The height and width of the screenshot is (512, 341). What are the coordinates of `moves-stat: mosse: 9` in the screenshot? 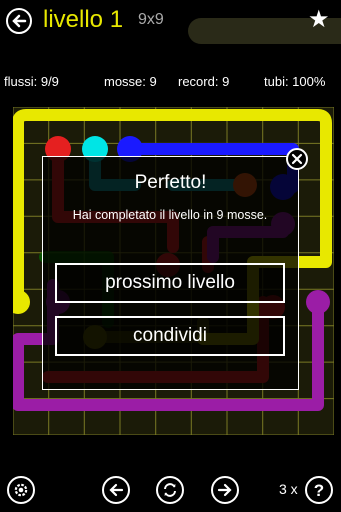 It's located at (130, 81).